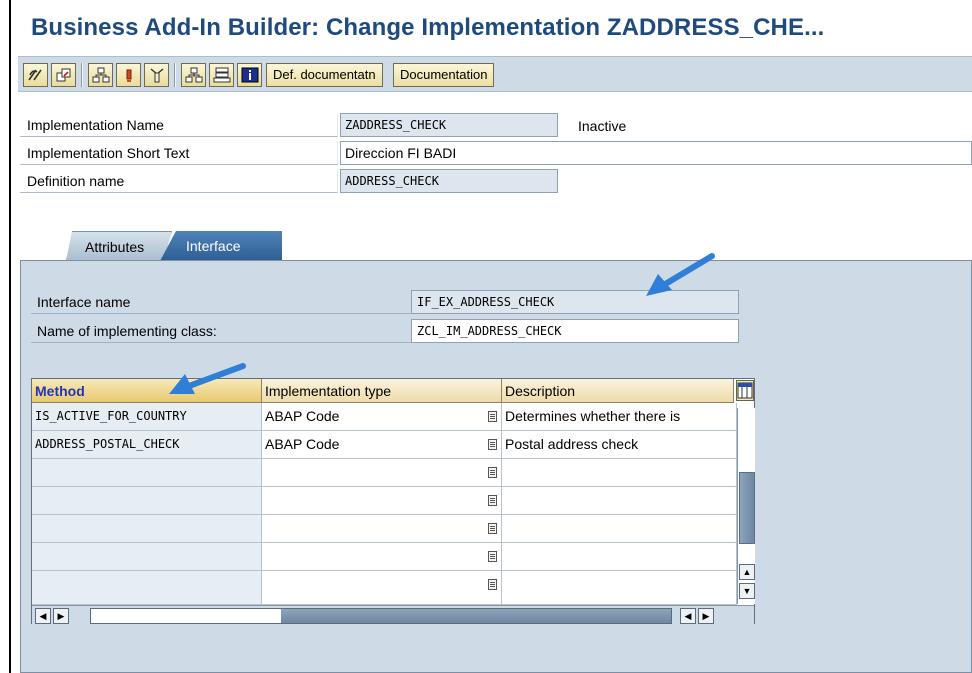 This screenshot has width=972, height=673. Describe the element at coordinates (619, 417) in the screenshot. I see `table-row-description: Determines whether there is` at that location.